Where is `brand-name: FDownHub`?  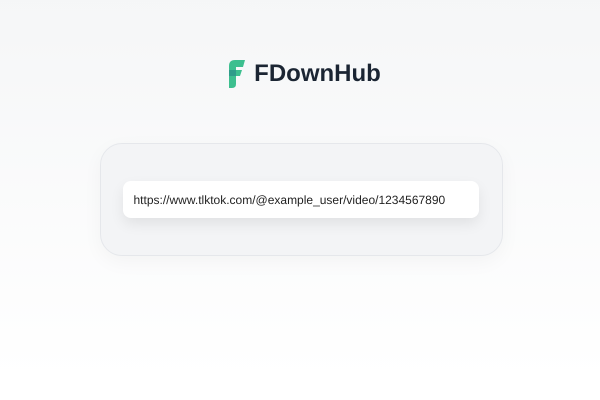 brand-name: FDownHub is located at coordinates (317, 74).